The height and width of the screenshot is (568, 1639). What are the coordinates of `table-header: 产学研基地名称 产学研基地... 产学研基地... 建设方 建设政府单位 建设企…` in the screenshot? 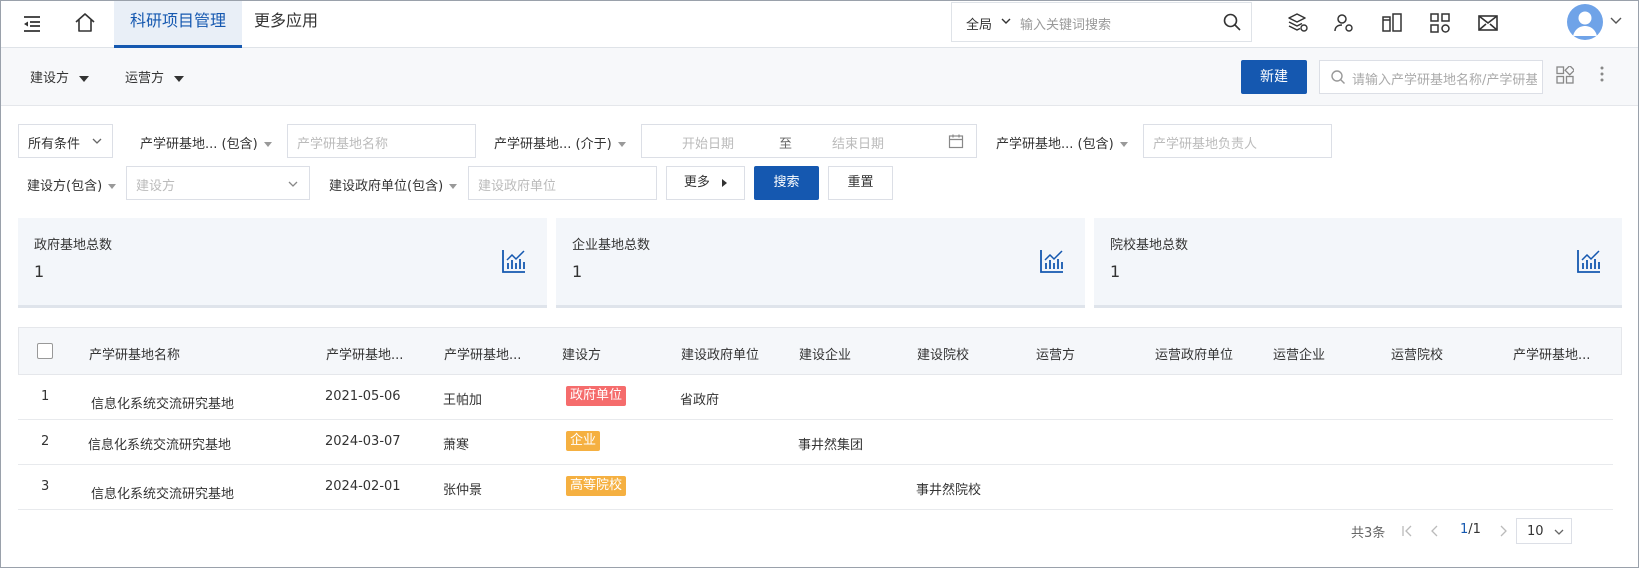 It's located at (820, 351).